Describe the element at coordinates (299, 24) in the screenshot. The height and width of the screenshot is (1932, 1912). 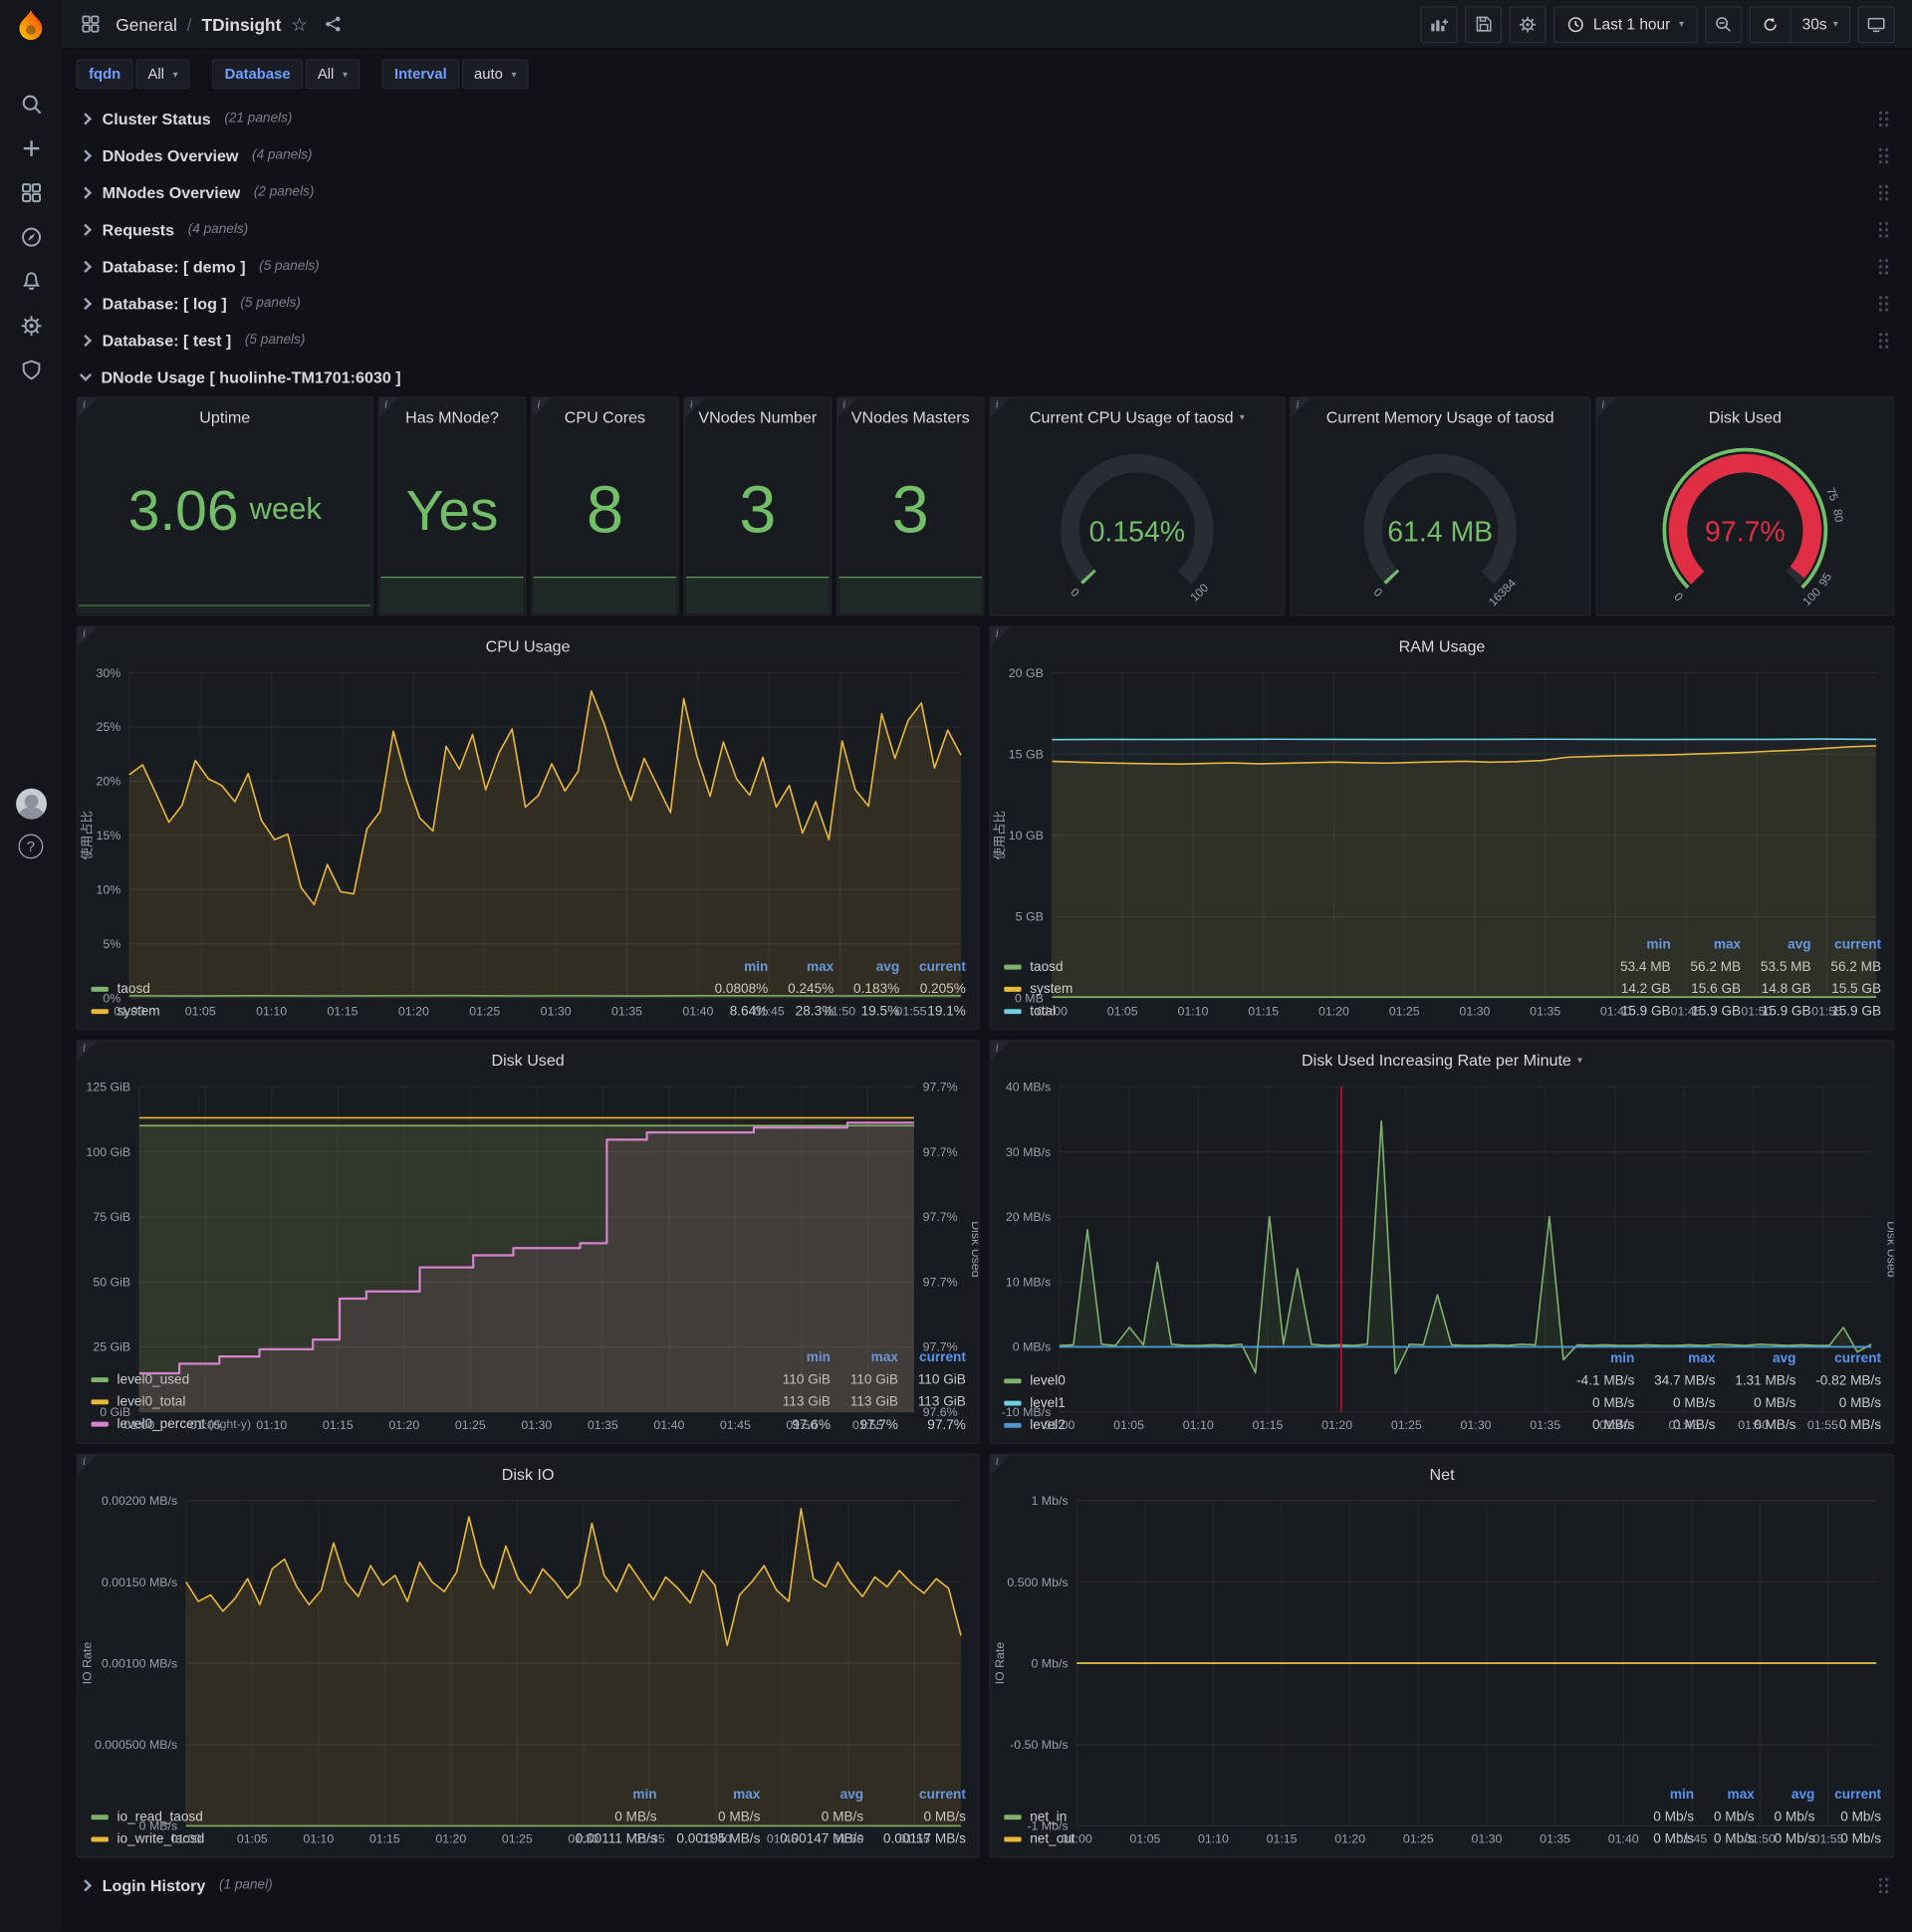
I see `favorite-star-icon: ☆` at that location.